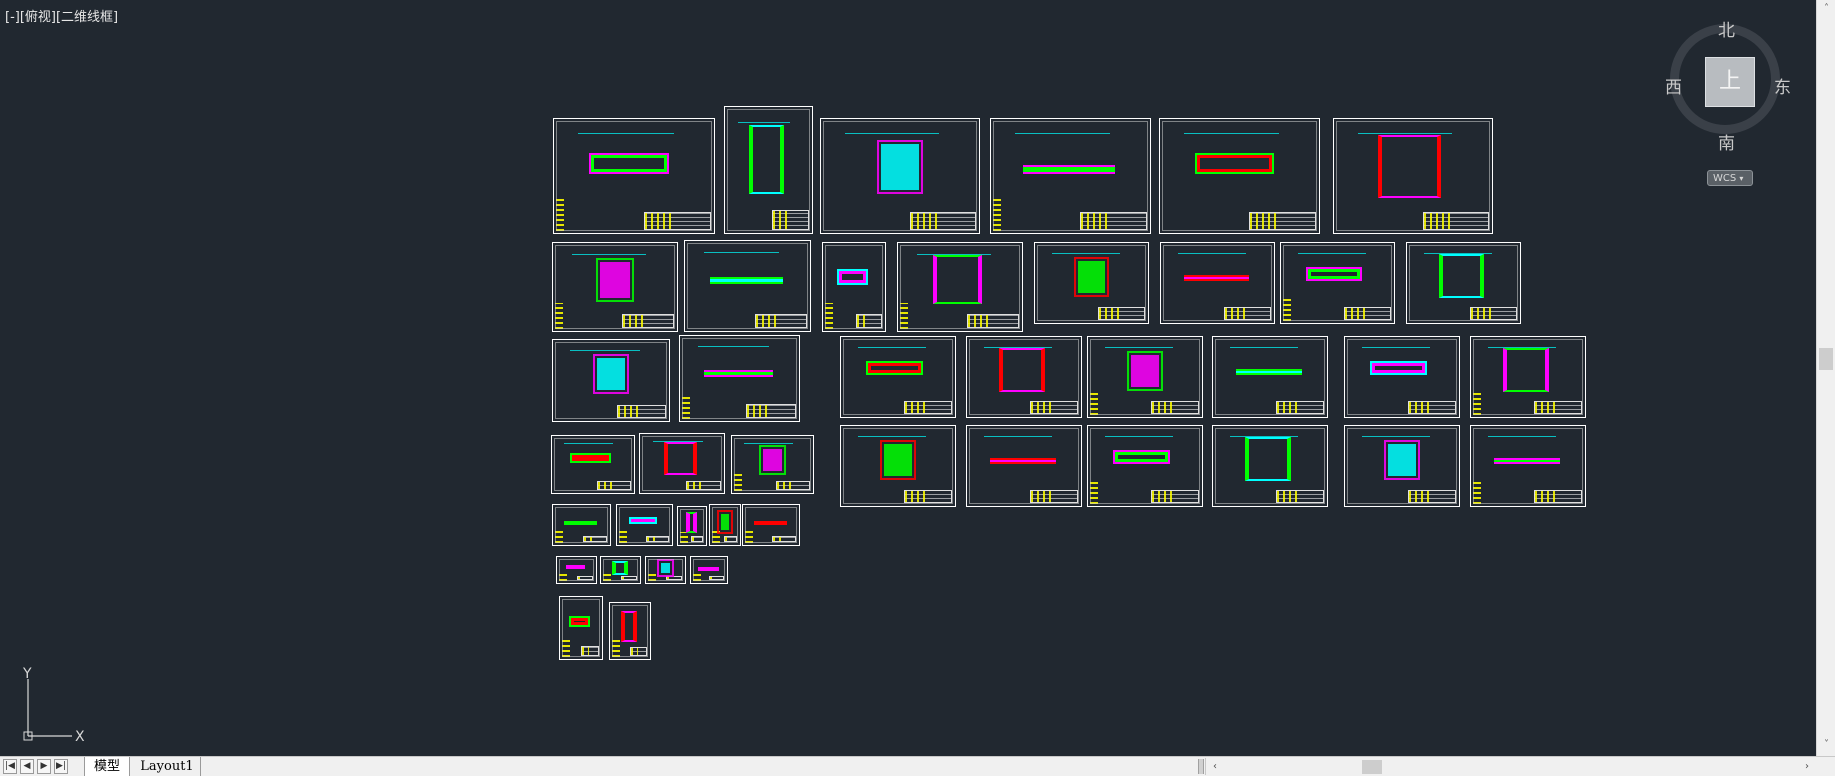 The image size is (1835, 776). Describe the element at coordinates (1782, 85) in the screenshot. I see `viewcube-east: 东` at that location.